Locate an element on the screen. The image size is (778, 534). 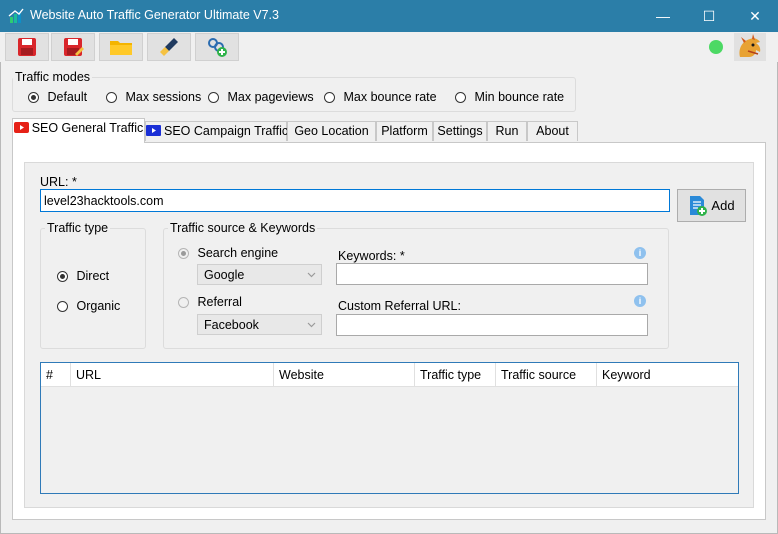
tab-geo-location: Geo Location is located at coordinates (331, 131).